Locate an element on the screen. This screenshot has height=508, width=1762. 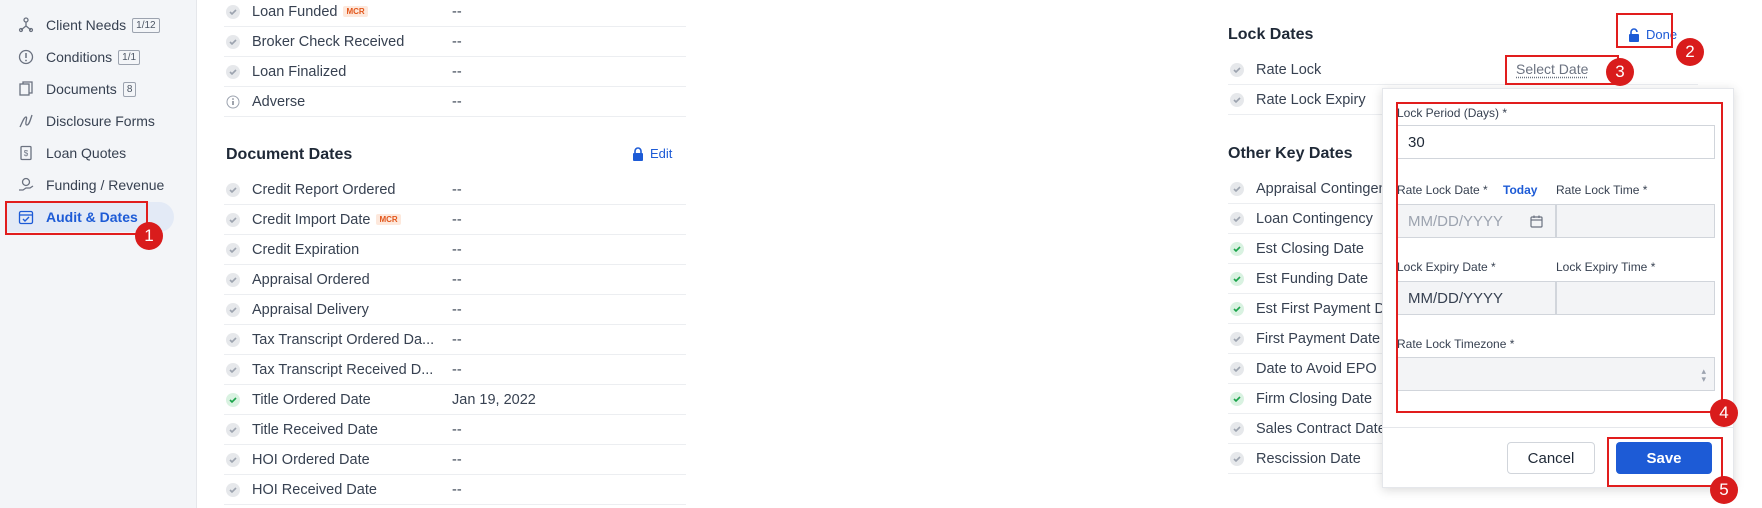
date-row: Title Received Date -- is located at coordinates (455, 430).